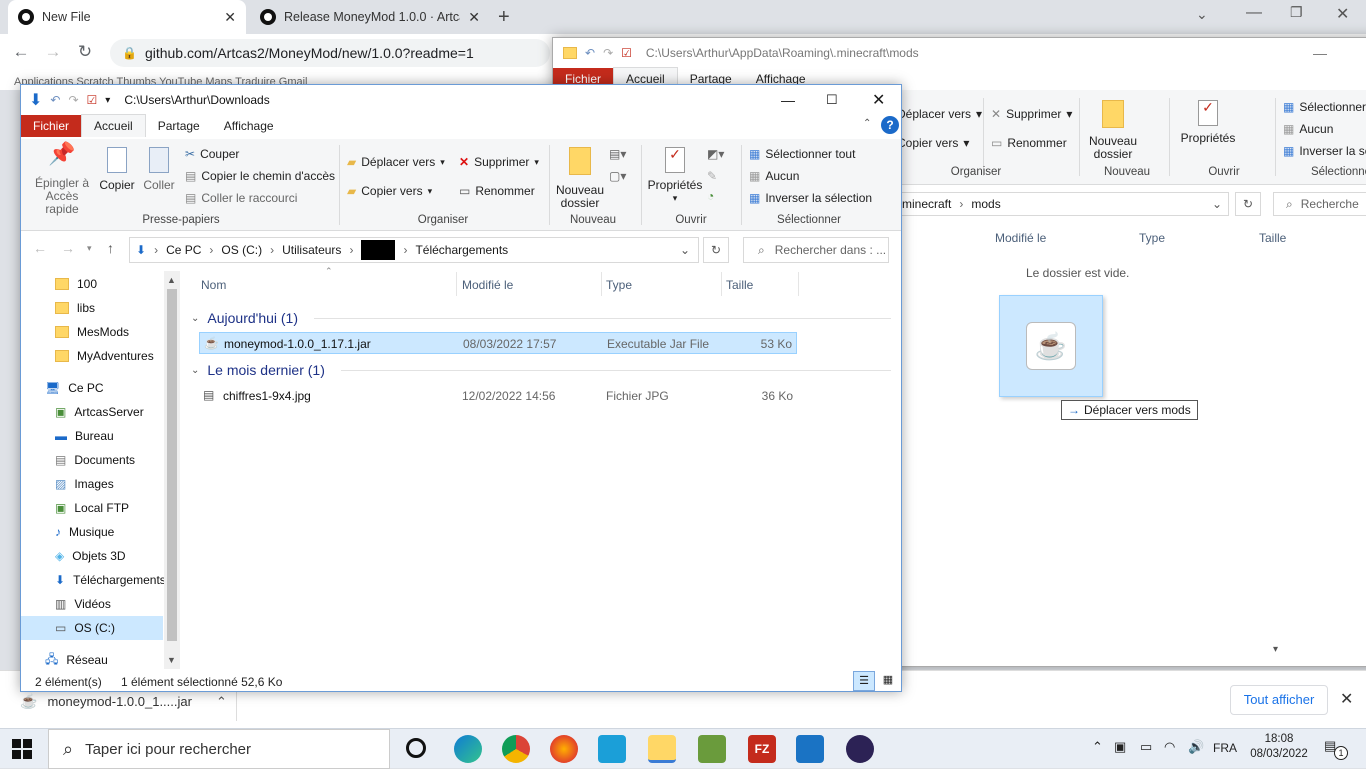 The height and width of the screenshot is (769, 1366). What do you see at coordinates (51, 126) in the screenshot?
I see `tab-fichier: Fichier` at bounding box center [51, 126].